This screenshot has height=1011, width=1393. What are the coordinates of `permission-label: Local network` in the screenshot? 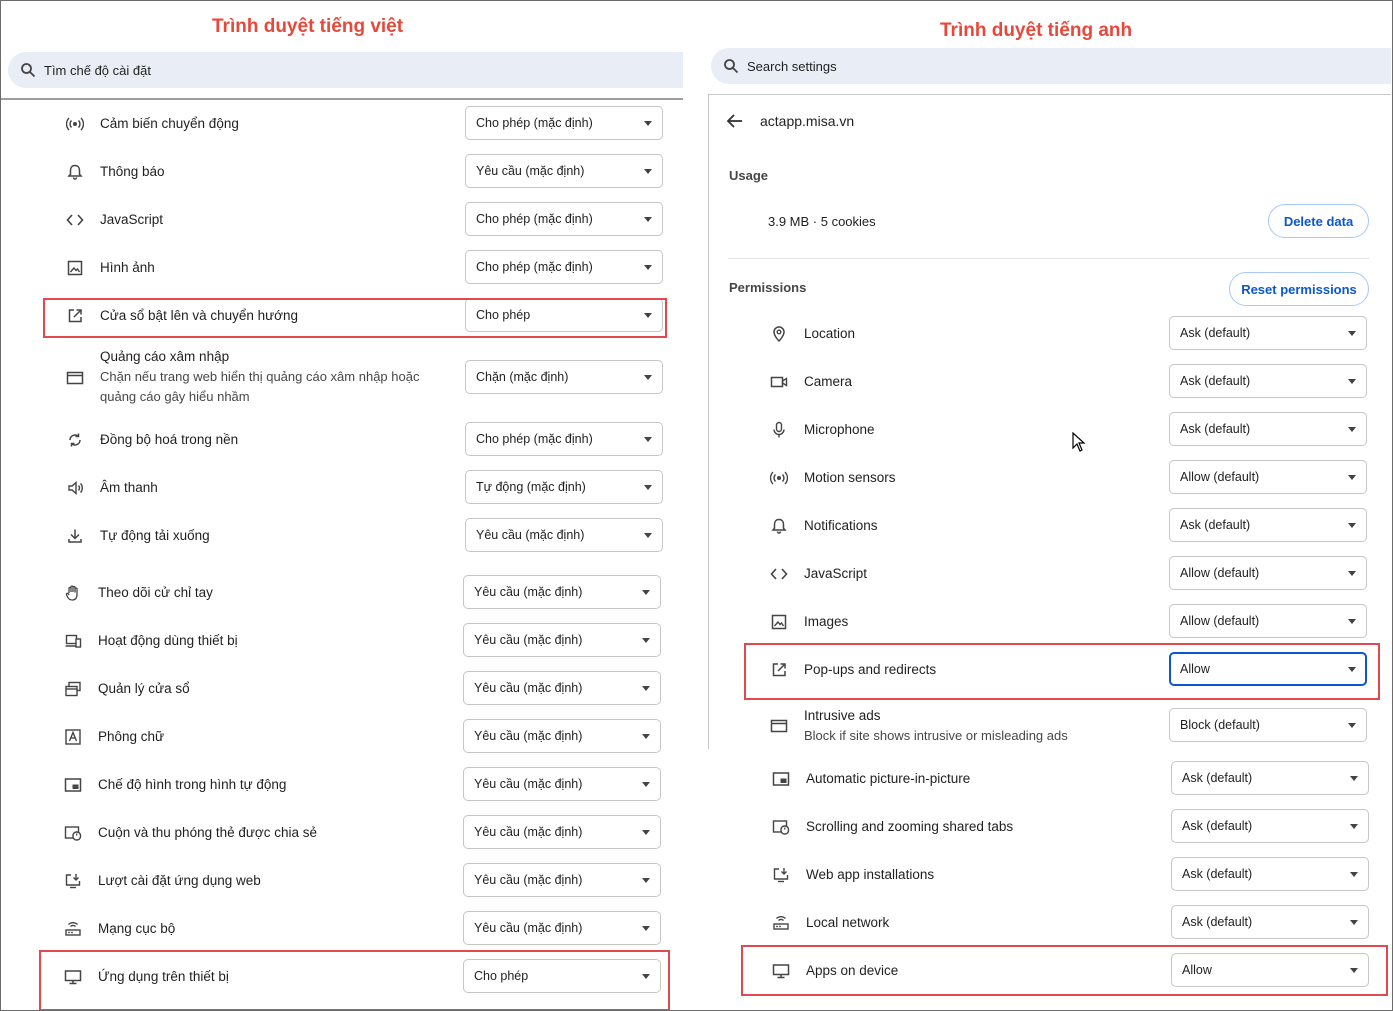 It's located at (848, 922).